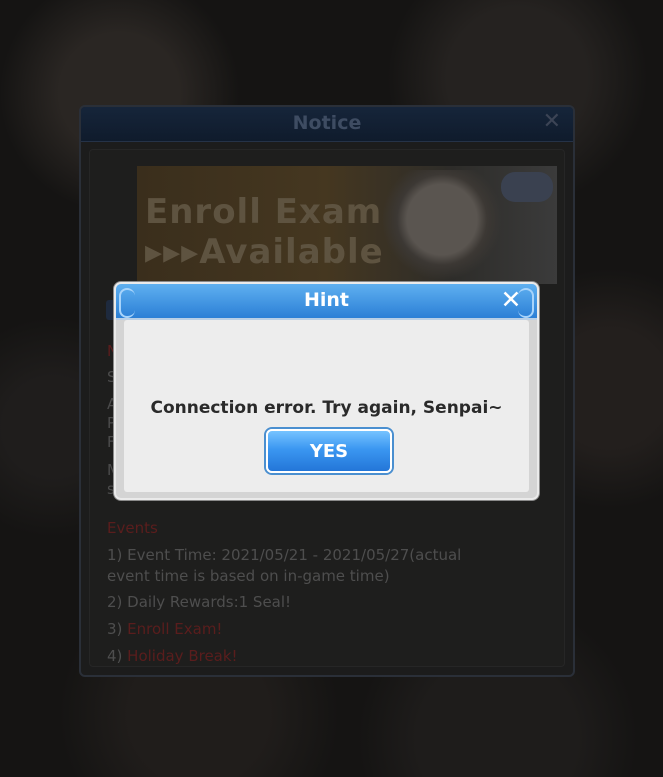  What do you see at coordinates (326, 408) in the screenshot?
I see `hint-message: Connection error. Try again, Senpai~` at bounding box center [326, 408].